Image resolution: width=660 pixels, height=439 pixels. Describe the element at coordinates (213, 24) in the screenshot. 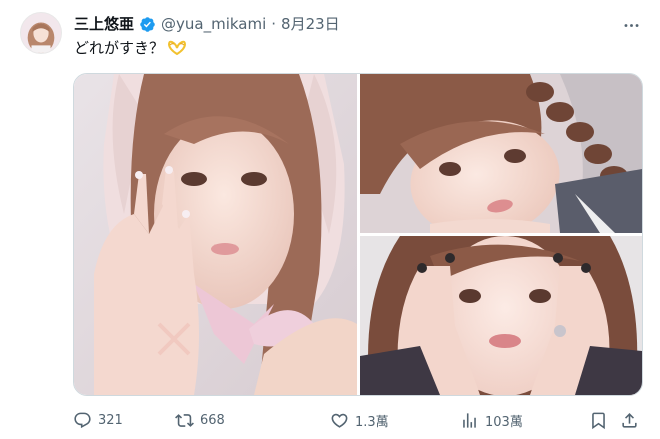

I see `user-handle: @yua_mikami` at that location.